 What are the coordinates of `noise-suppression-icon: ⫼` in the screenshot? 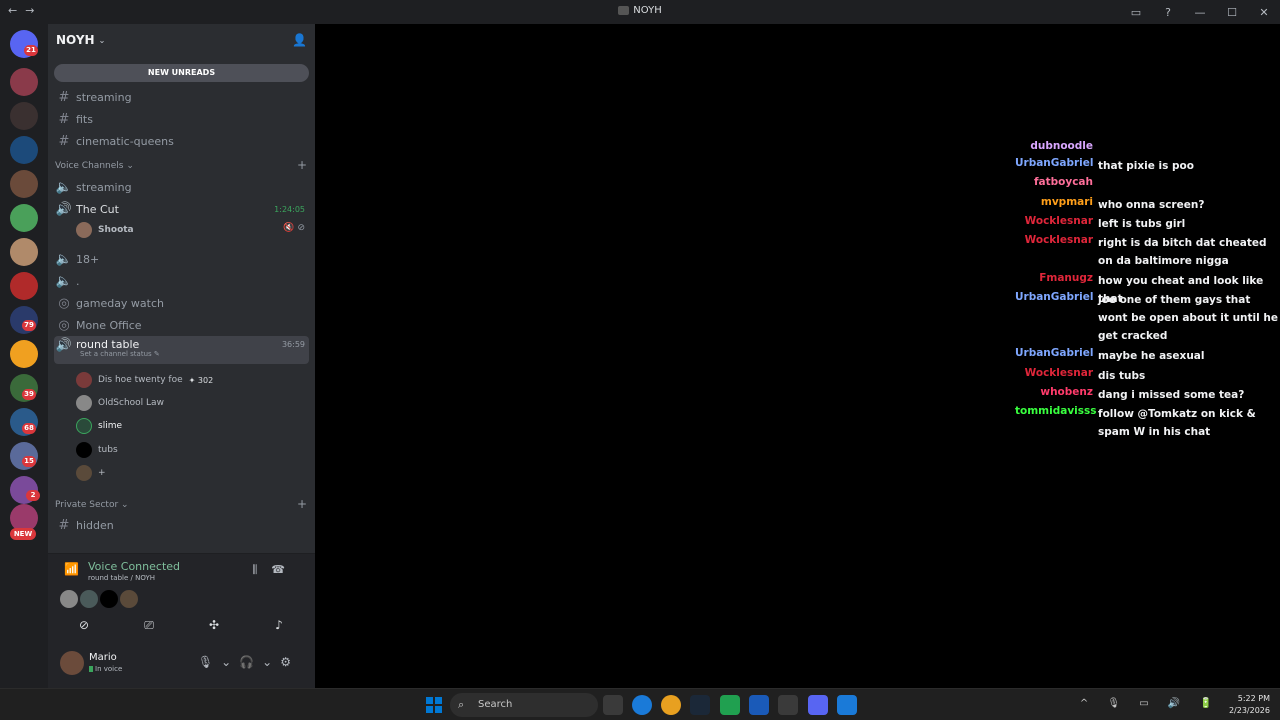 It's located at (261, 569).